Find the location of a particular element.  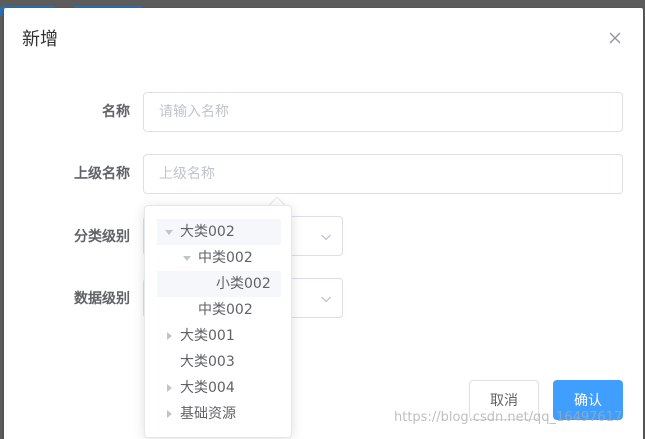

name-input is located at coordinates (383, 112).